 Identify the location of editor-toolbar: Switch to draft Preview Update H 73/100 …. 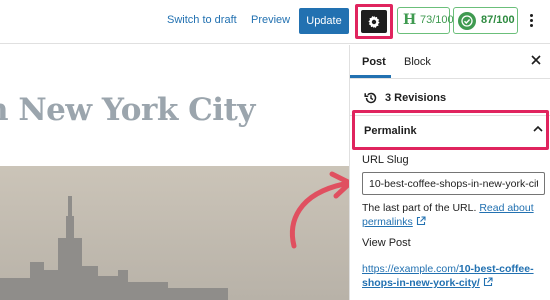
(275, 22).